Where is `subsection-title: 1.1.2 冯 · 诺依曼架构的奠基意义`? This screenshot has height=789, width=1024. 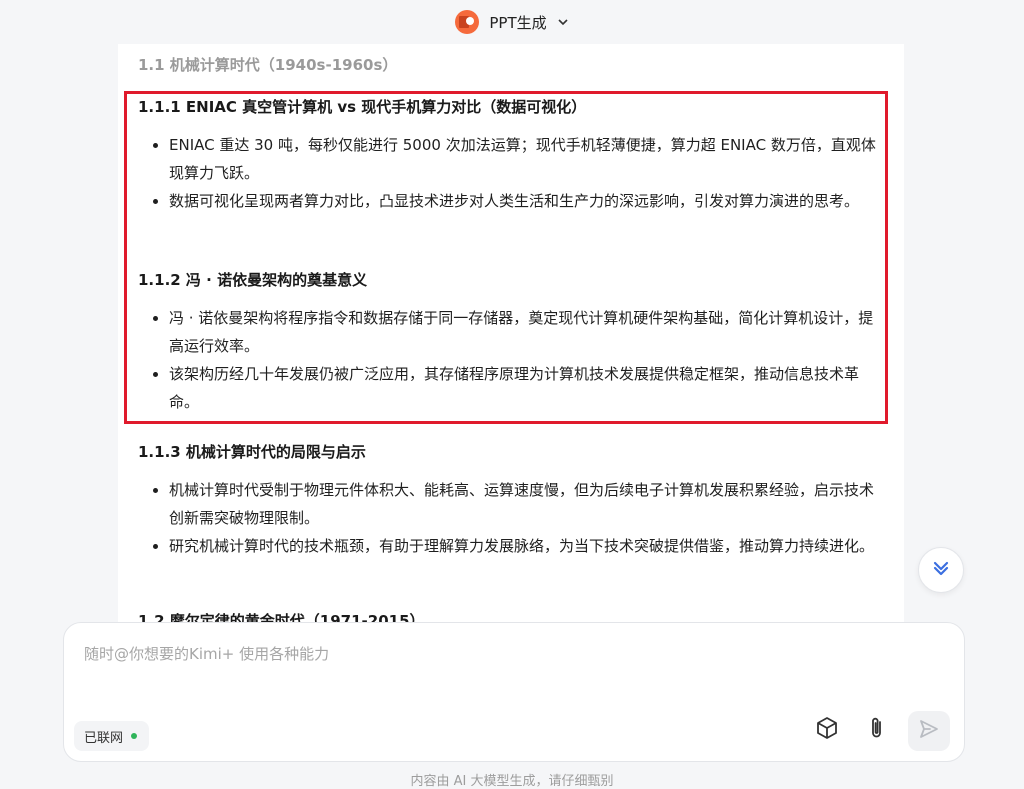
subsection-title: 1.1.2 冯 · 诺依曼架构的奠基意义 is located at coordinates (253, 280).